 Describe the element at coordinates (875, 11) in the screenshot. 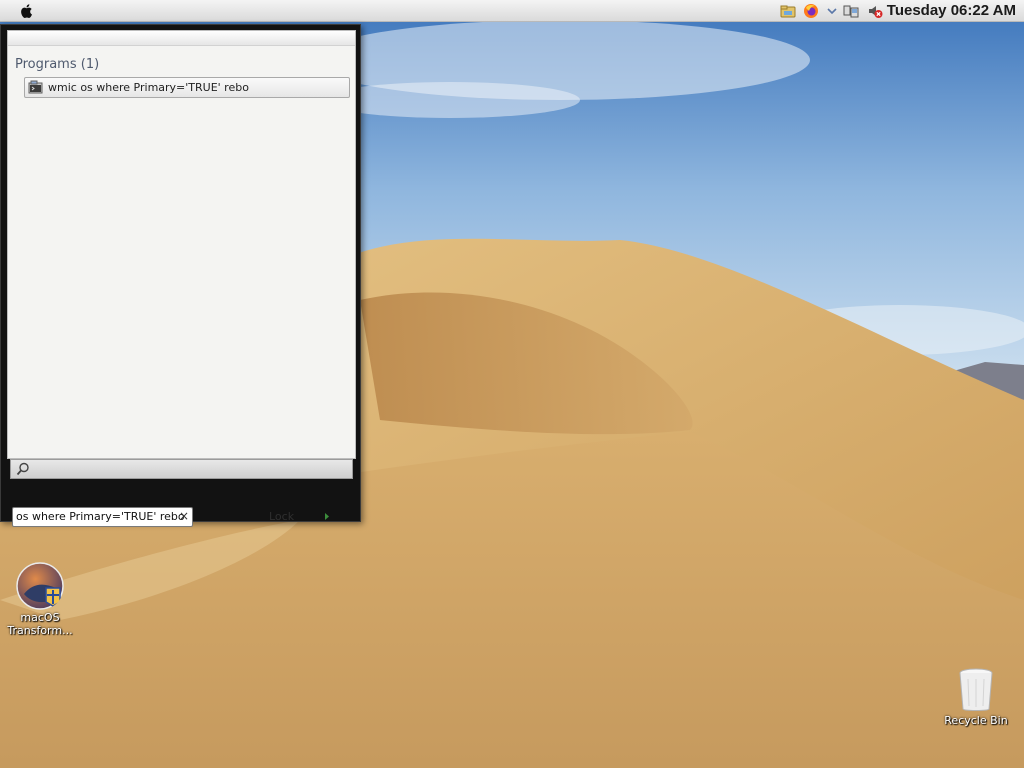

I see `volume-muted-icon` at that location.